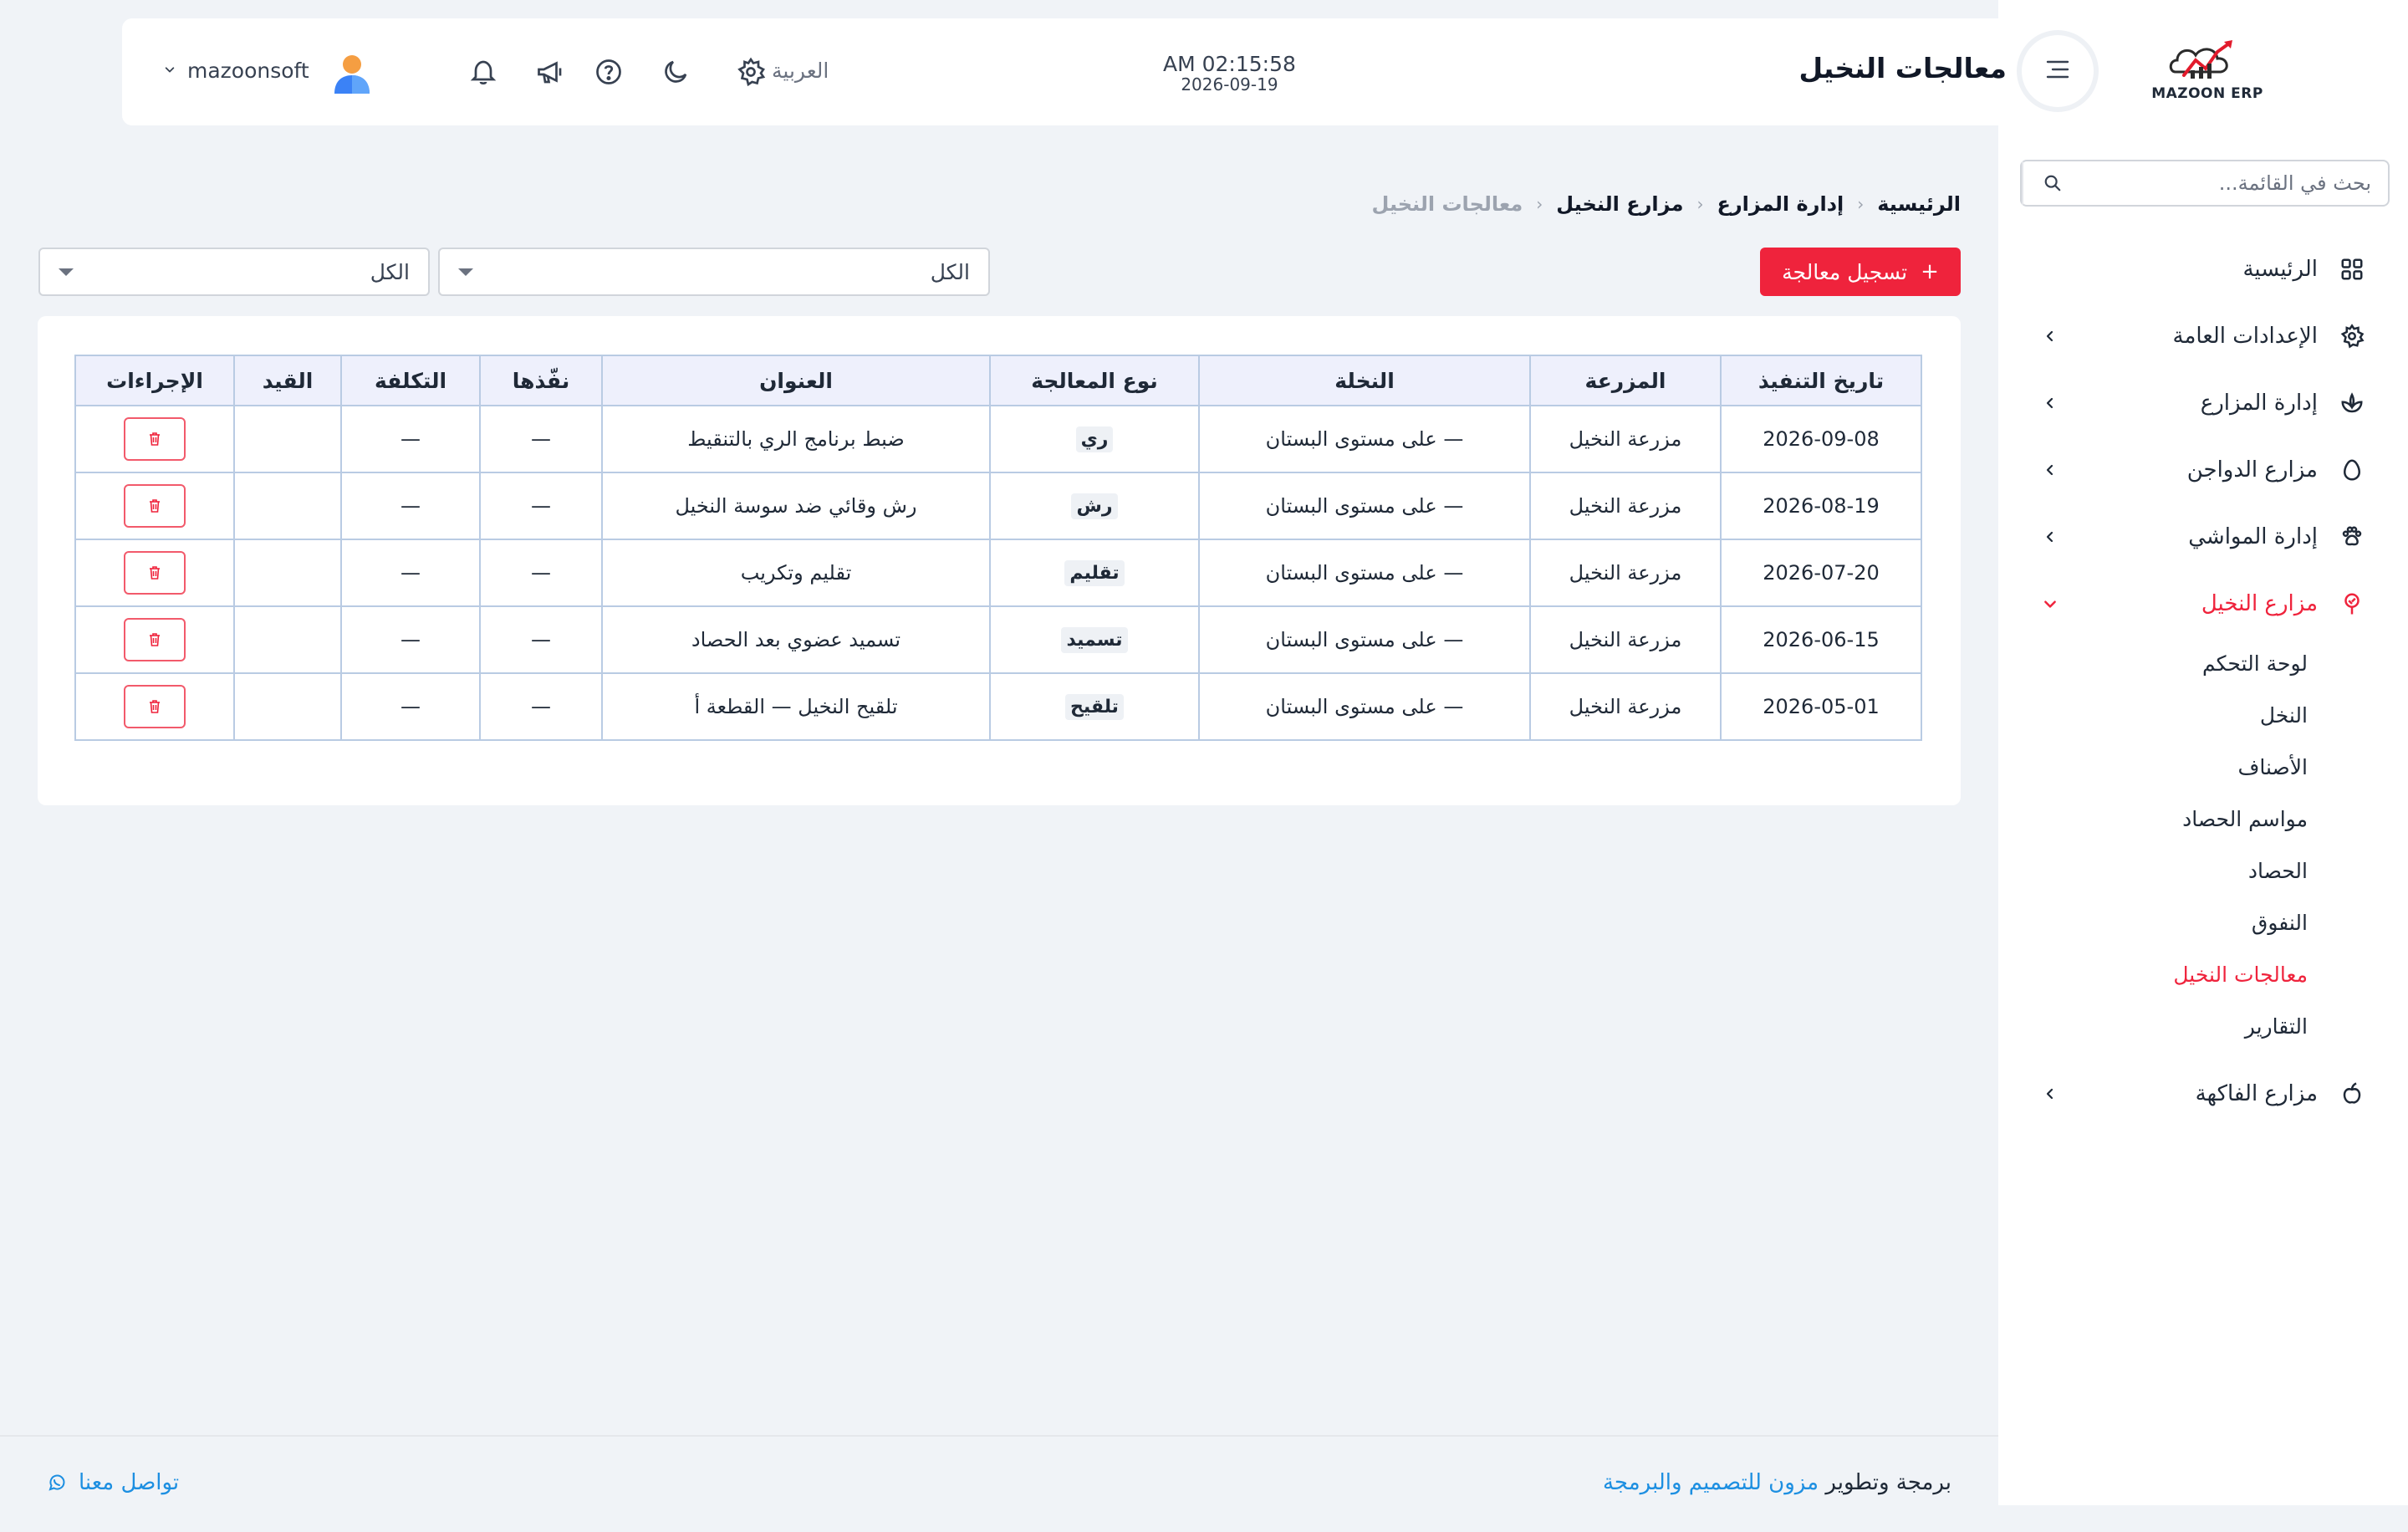 The image size is (2408, 1532). What do you see at coordinates (1364, 380) in the screenshot?
I see `column-header: النخلة` at bounding box center [1364, 380].